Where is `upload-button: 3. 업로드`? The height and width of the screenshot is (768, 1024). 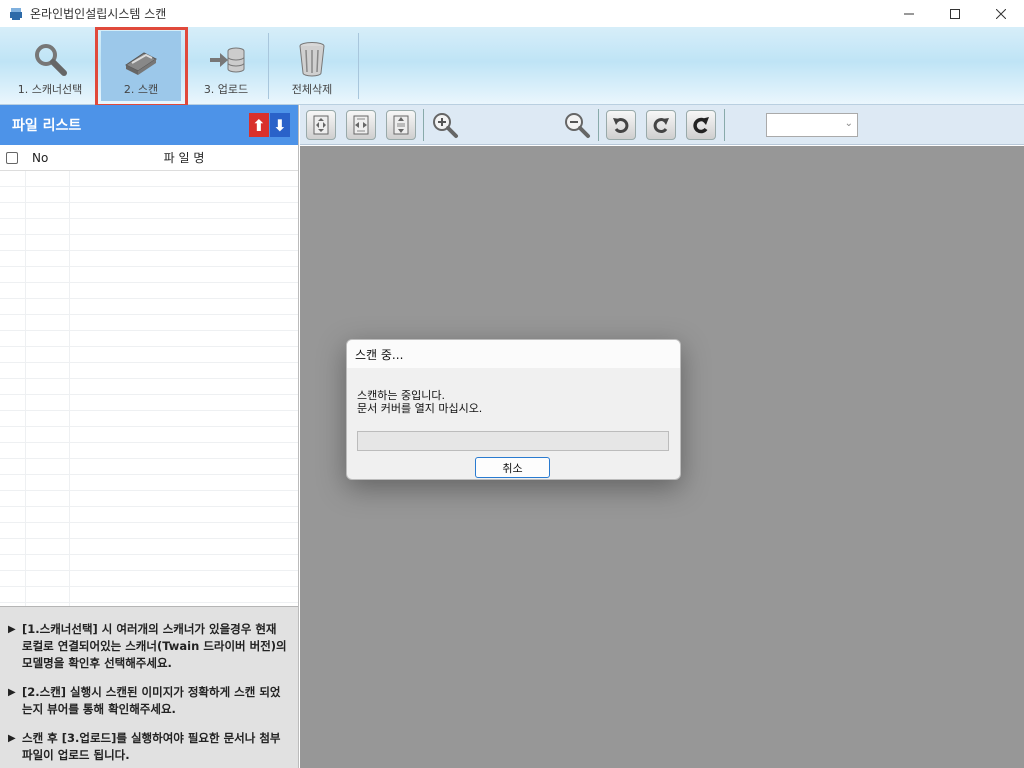
upload-button: 3. 업로드 is located at coordinates (226, 66).